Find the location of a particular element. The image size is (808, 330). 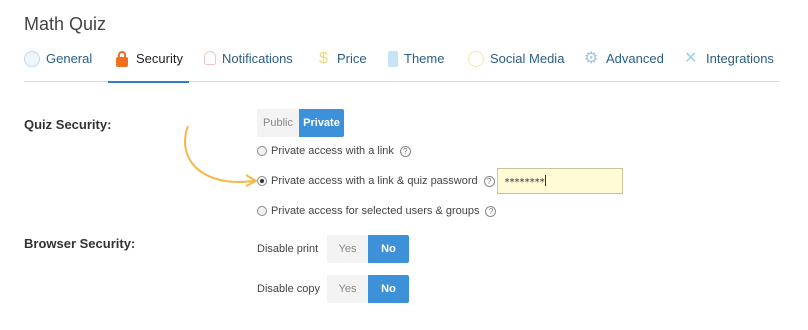

password-value: ******** is located at coordinates (524, 182).